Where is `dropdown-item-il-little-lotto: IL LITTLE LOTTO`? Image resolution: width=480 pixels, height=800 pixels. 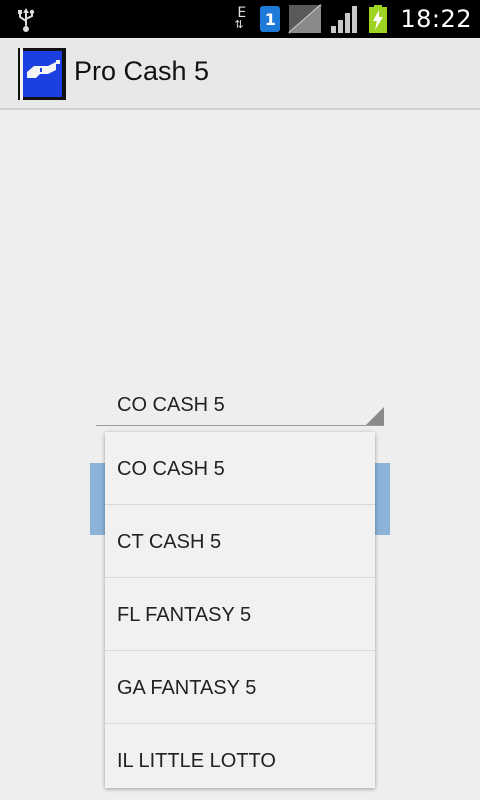 dropdown-item-il-little-lotto: IL LITTLE LOTTO is located at coordinates (240, 756).